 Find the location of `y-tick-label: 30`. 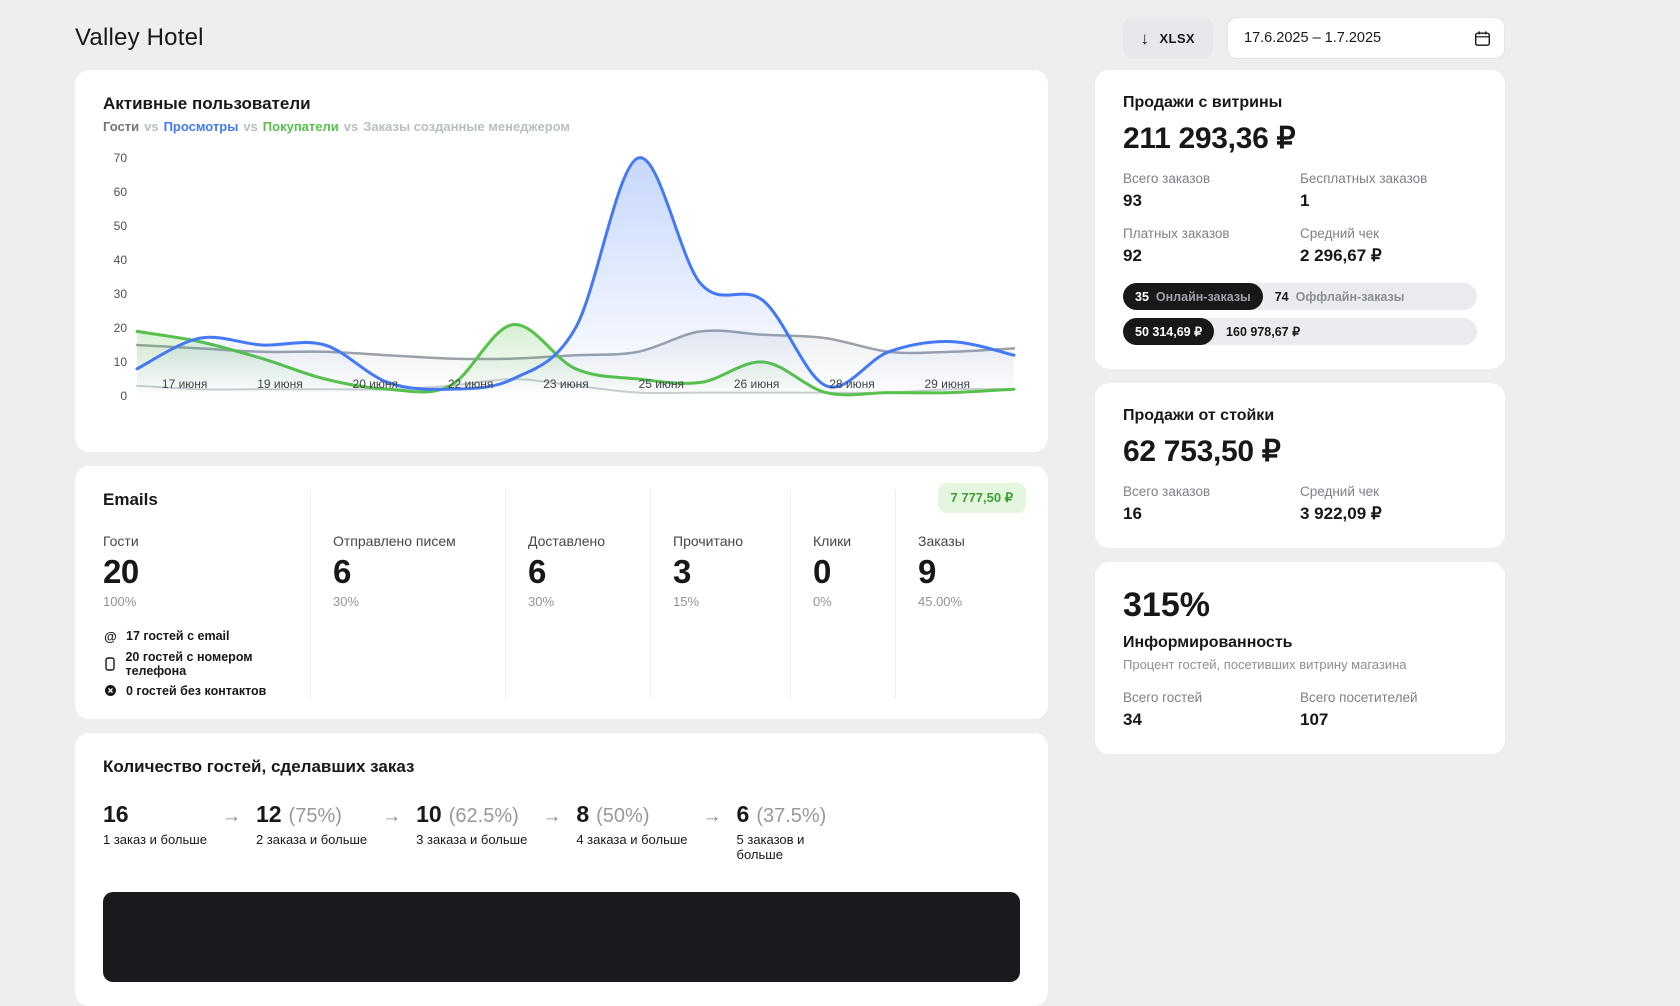

y-tick-label: 30 is located at coordinates (121, 294).